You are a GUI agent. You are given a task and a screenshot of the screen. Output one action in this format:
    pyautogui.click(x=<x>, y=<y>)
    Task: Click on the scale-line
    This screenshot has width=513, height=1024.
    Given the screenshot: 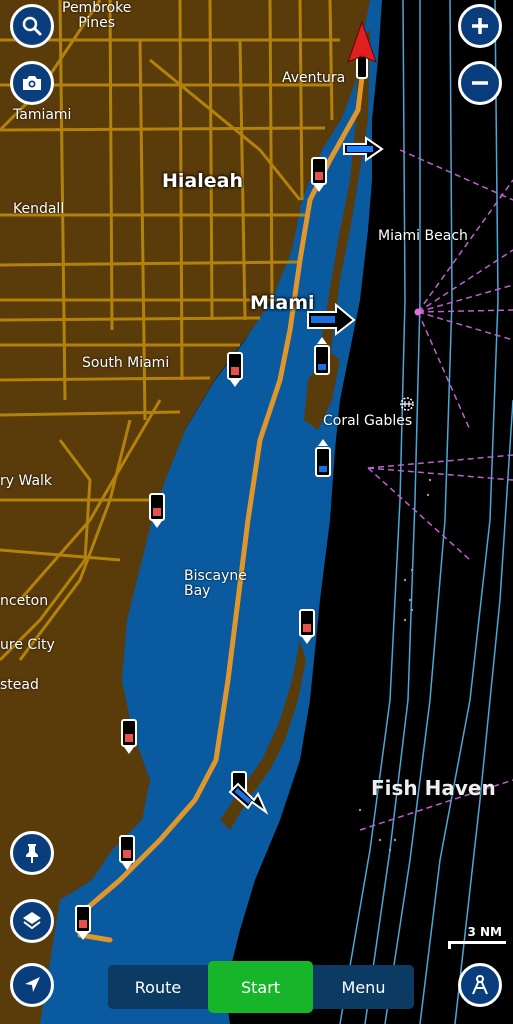 What is the action you would take?
    pyautogui.click(x=477, y=942)
    